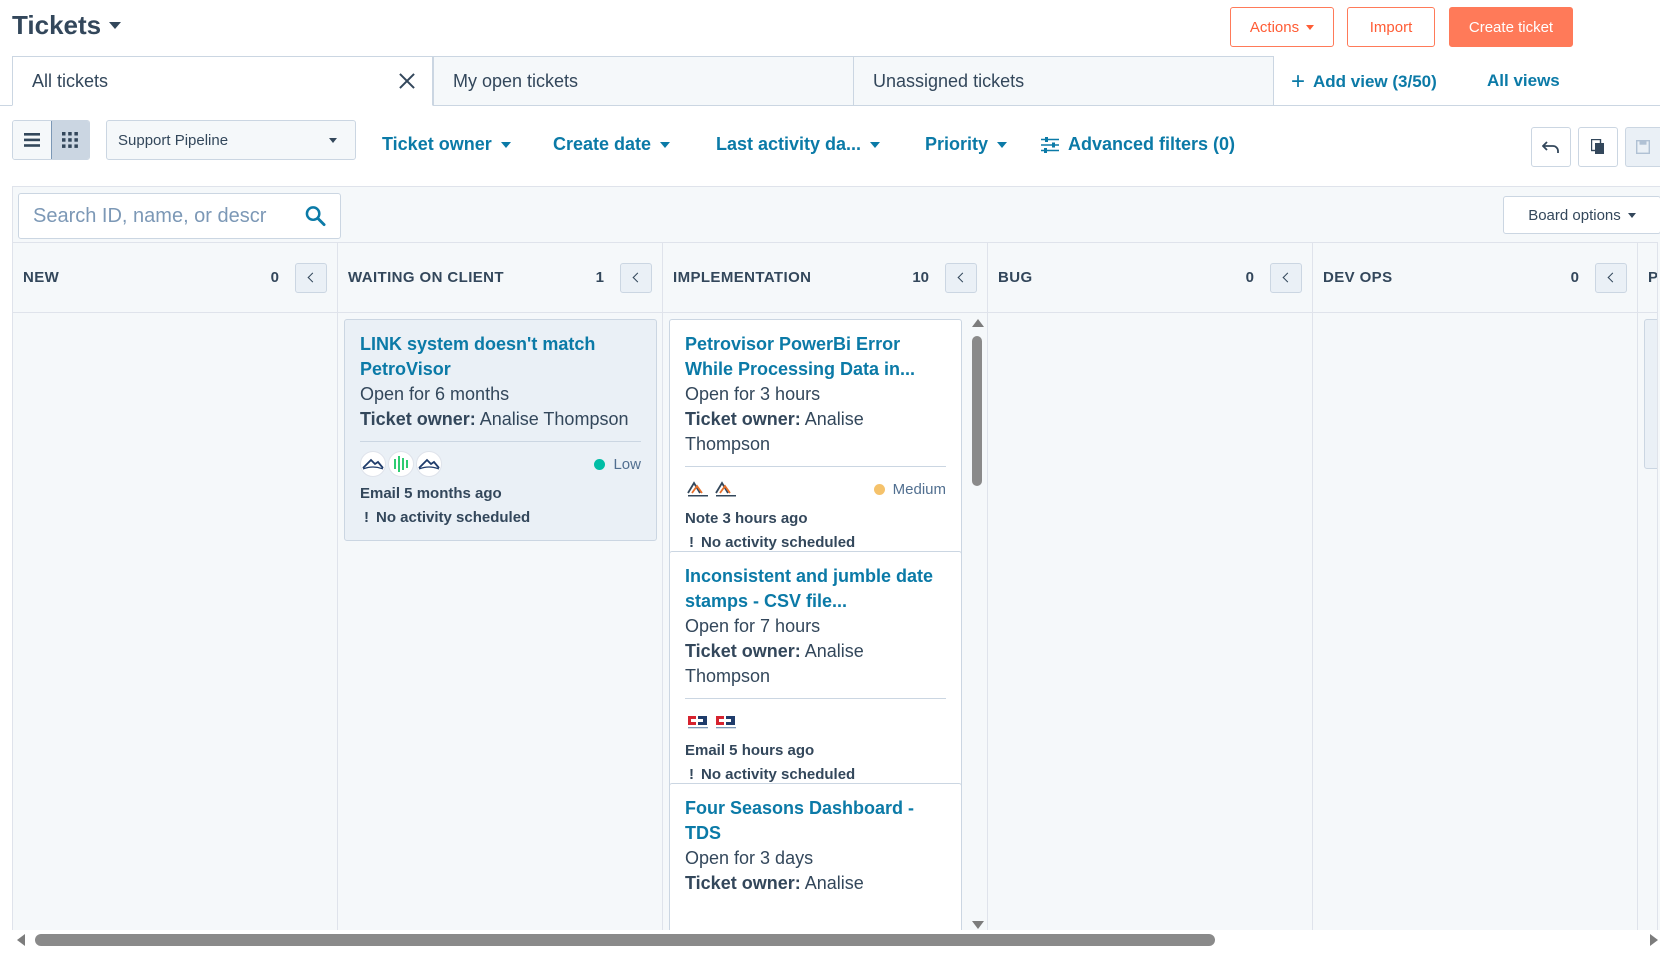  I want to click on column-header: DEV OPS 0, so click(1475, 277).